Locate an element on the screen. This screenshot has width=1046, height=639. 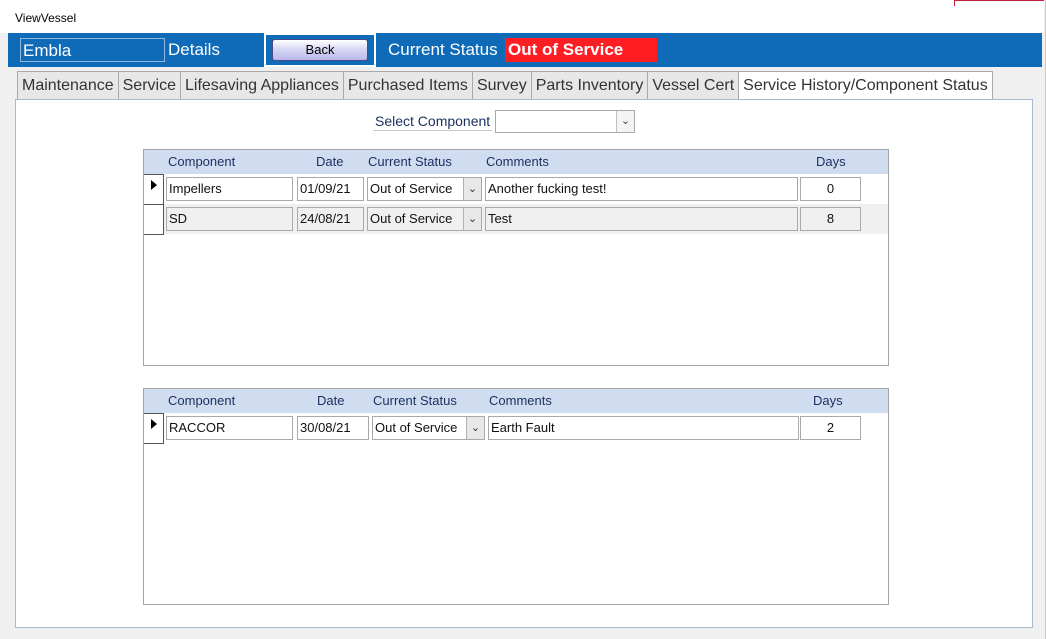
component-cell: SD is located at coordinates (229, 219).